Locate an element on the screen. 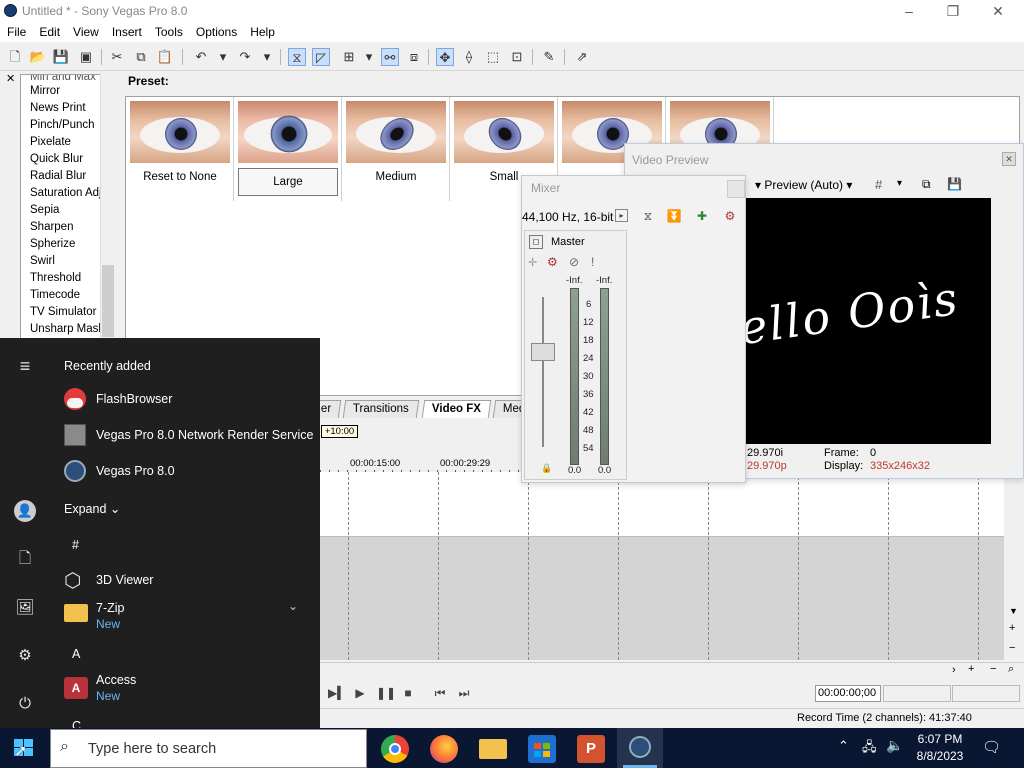 The height and width of the screenshot is (768, 1024). menu-help: Help is located at coordinates (262, 30).